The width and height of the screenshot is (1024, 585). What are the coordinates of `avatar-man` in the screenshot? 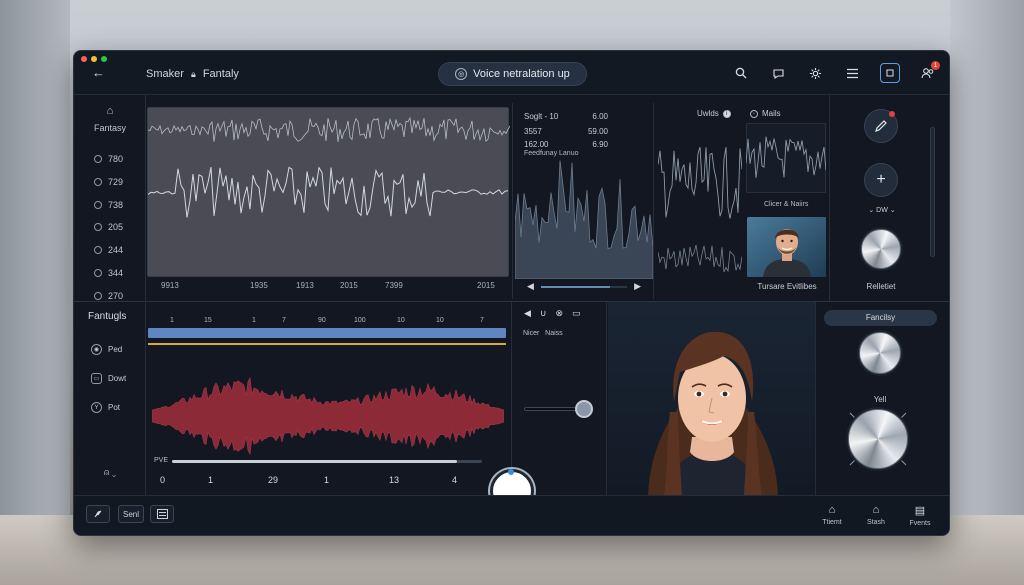 It's located at (786, 247).